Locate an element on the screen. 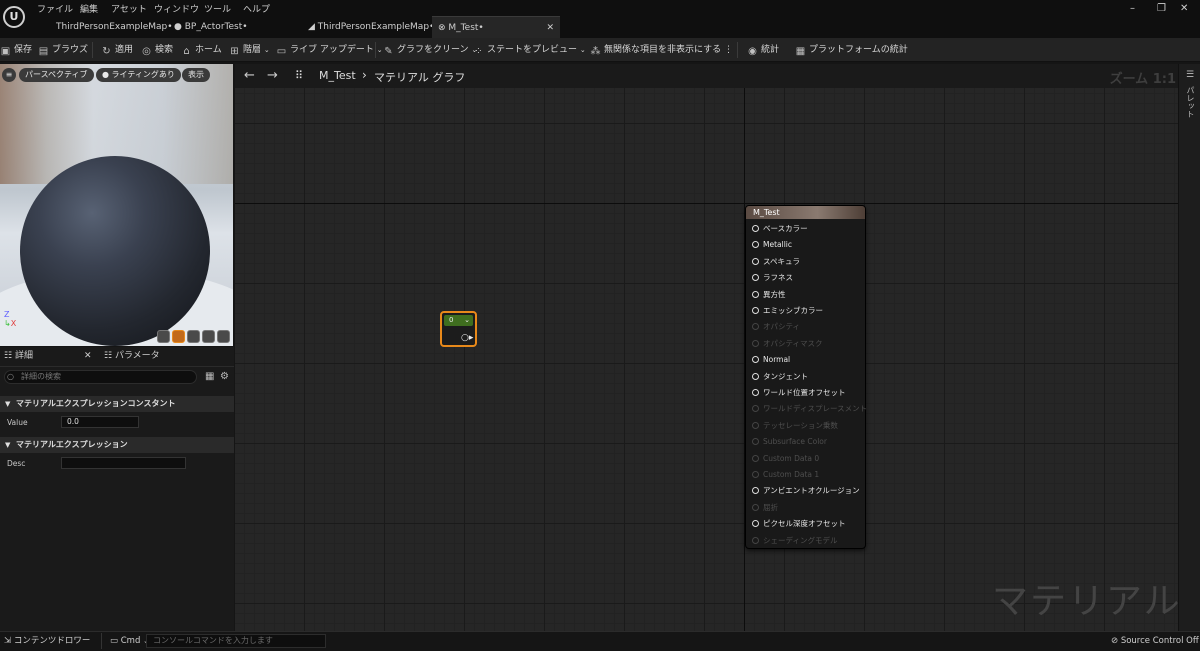  desc-input is located at coordinates (123, 463).